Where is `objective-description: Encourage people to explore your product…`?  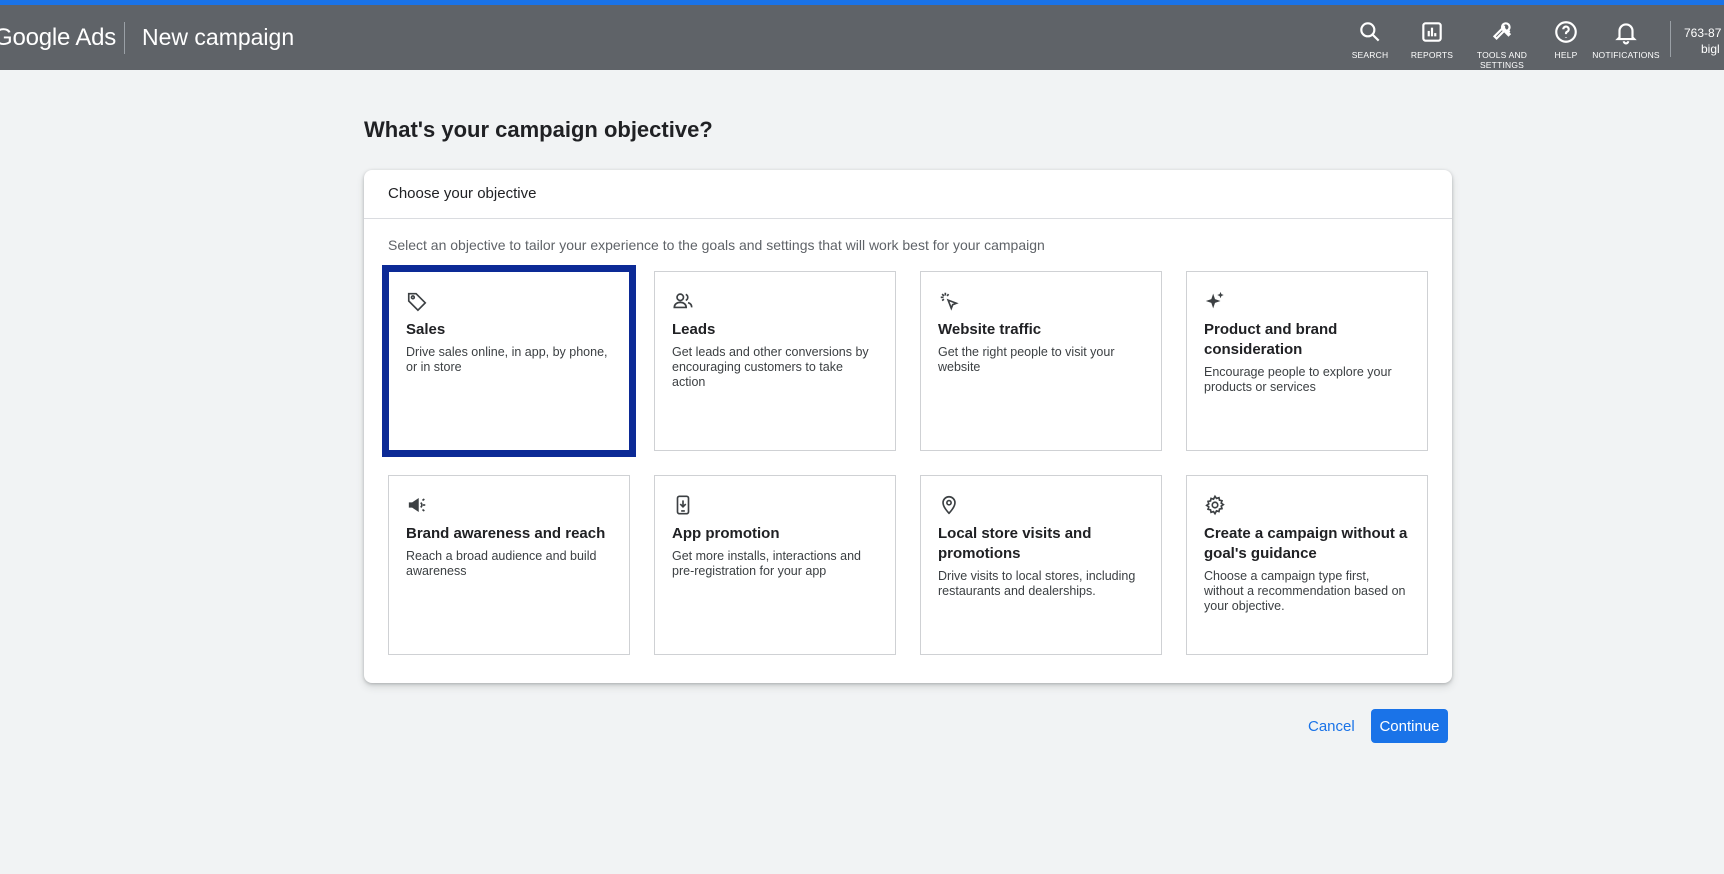 objective-description: Encourage people to explore your product… is located at coordinates (1298, 379).